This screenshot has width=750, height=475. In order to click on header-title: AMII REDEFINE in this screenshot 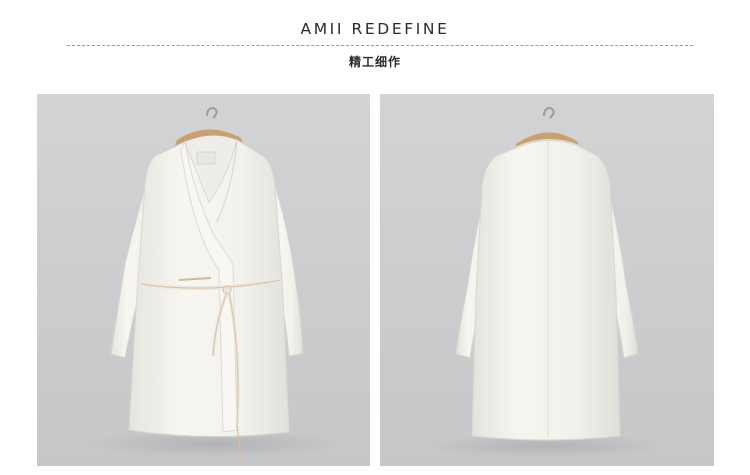, I will do `click(375, 29)`.